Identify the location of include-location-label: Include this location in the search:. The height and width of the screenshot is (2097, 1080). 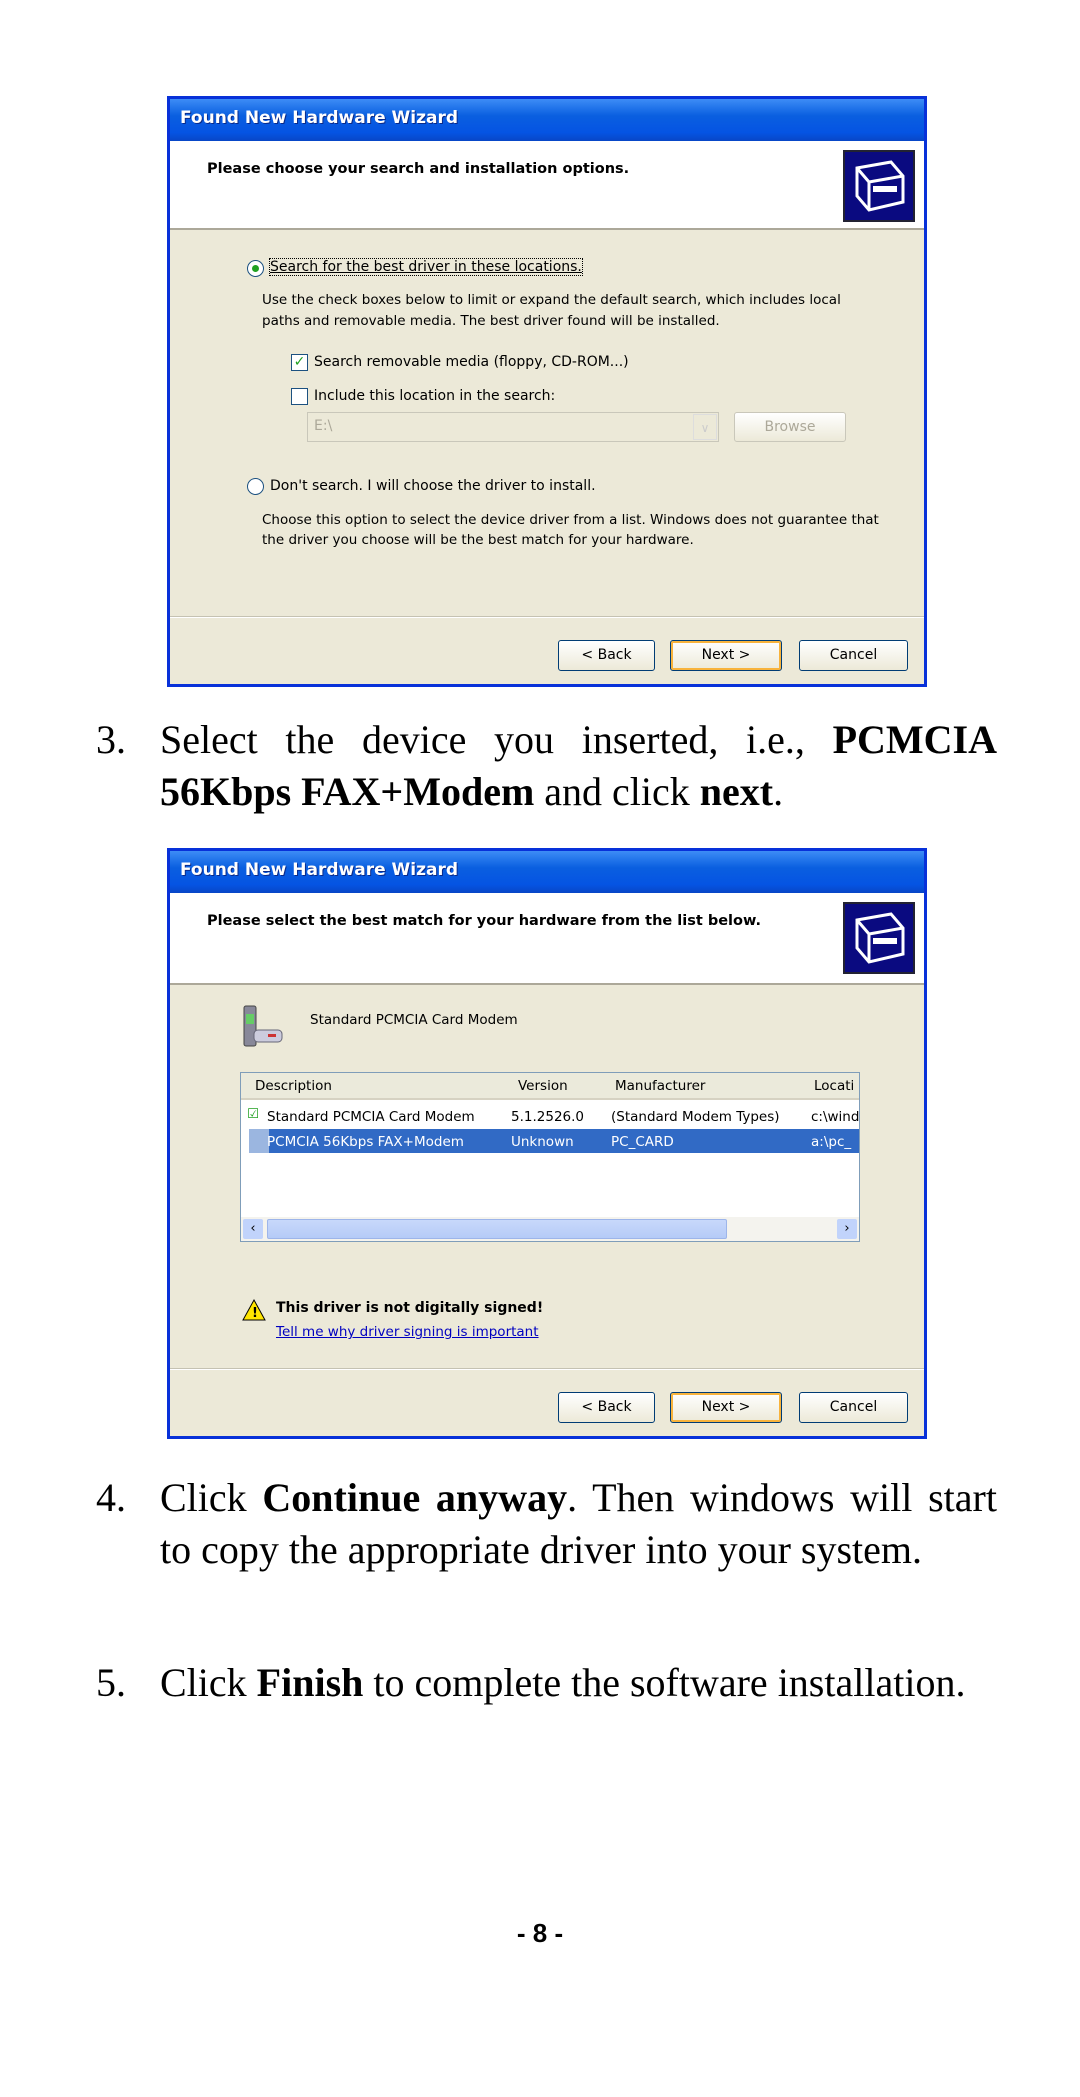
(434, 396).